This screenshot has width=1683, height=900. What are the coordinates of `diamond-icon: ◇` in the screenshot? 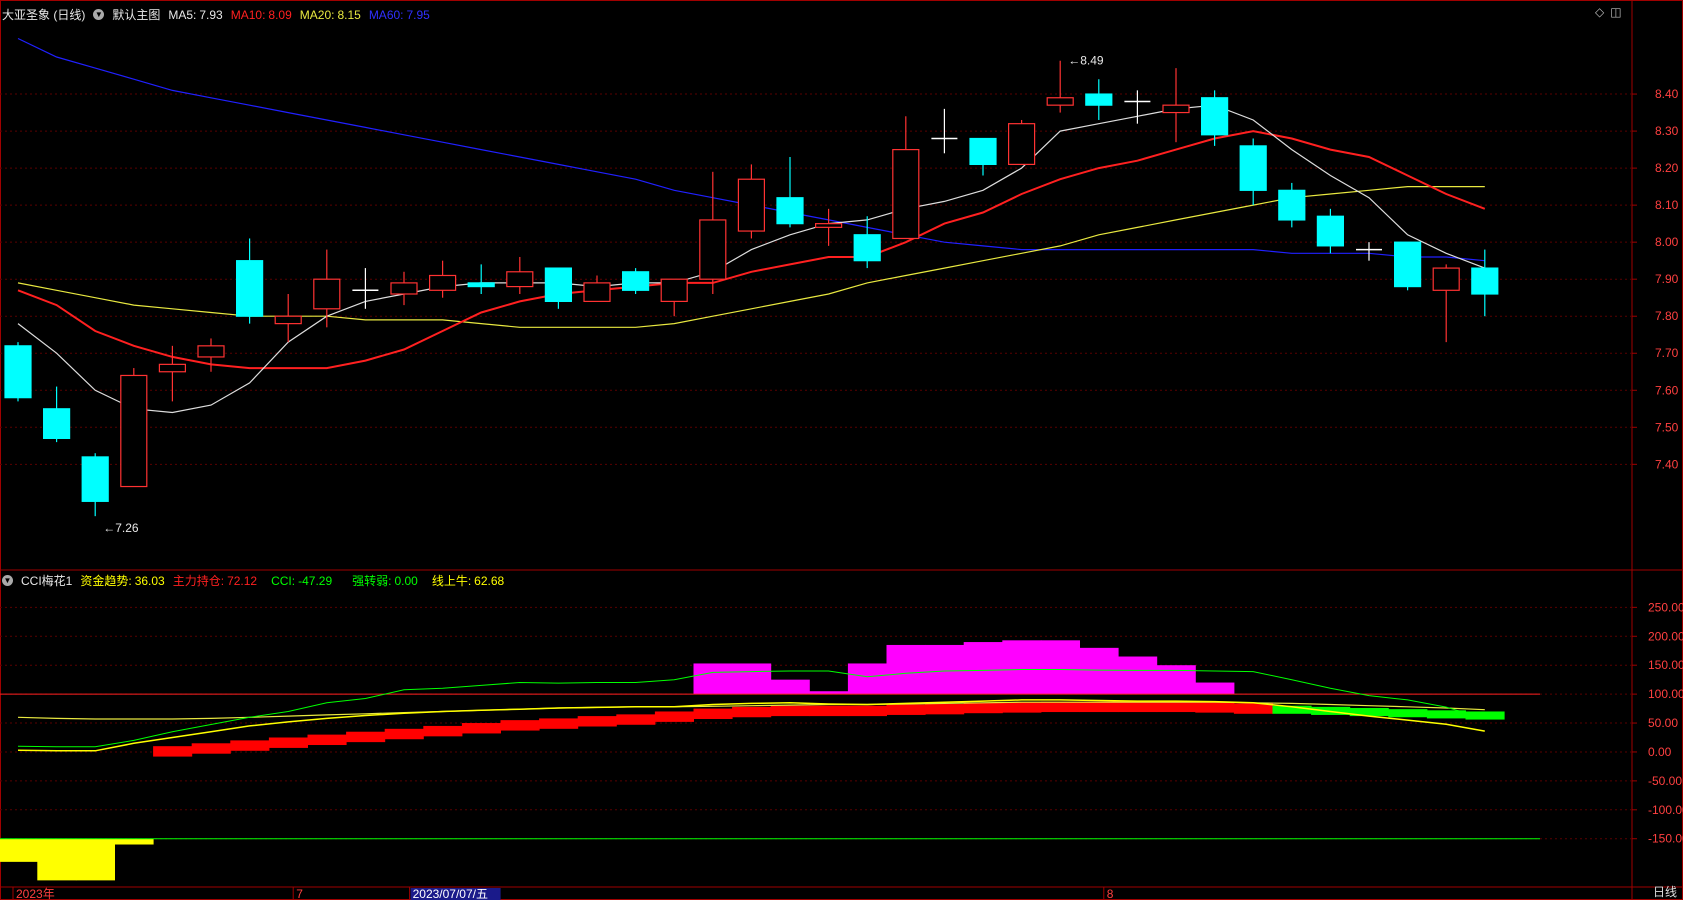 It's located at (1599, 12).